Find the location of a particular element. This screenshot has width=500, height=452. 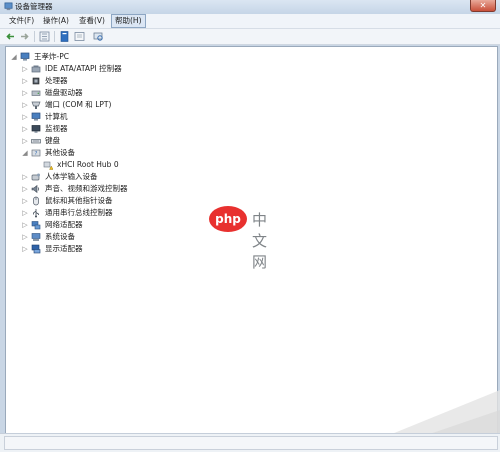

watermark-text: 中文网 is located at coordinates (260, 241).